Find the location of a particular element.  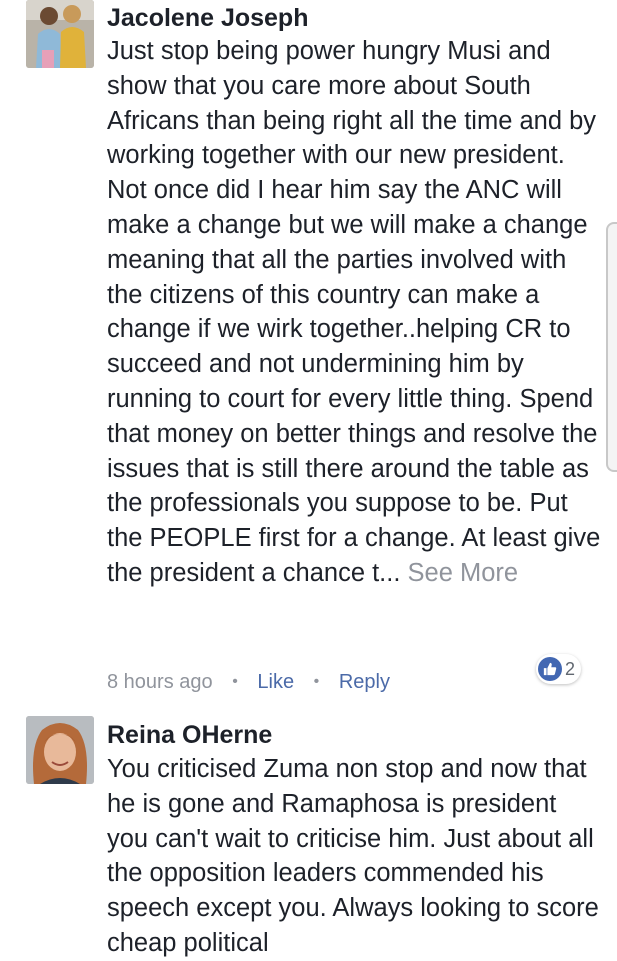

reaction-summary: 2 is located at coordinates (559, 669).